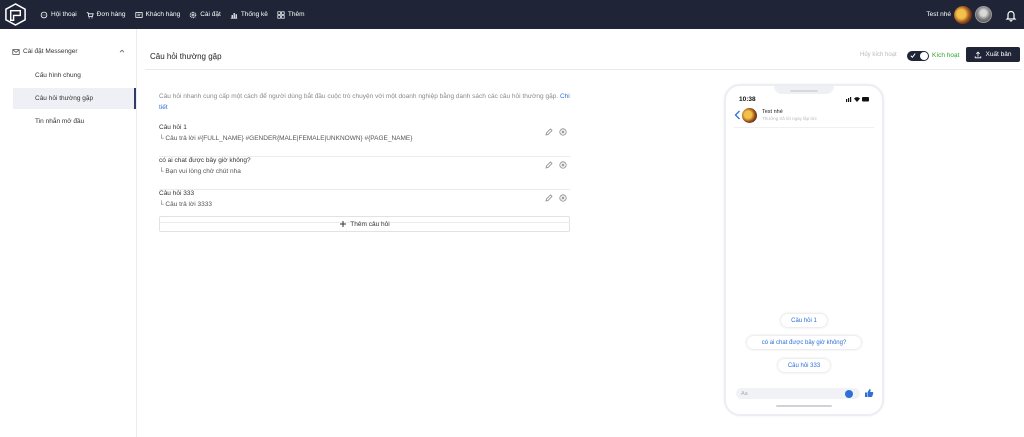 This screenshot has width=1024, height=437. What do you see at coordinates (210, 14) in the screenshot?
I see `nav-item-label: Cài đặt` at bounding box center [210, 14].